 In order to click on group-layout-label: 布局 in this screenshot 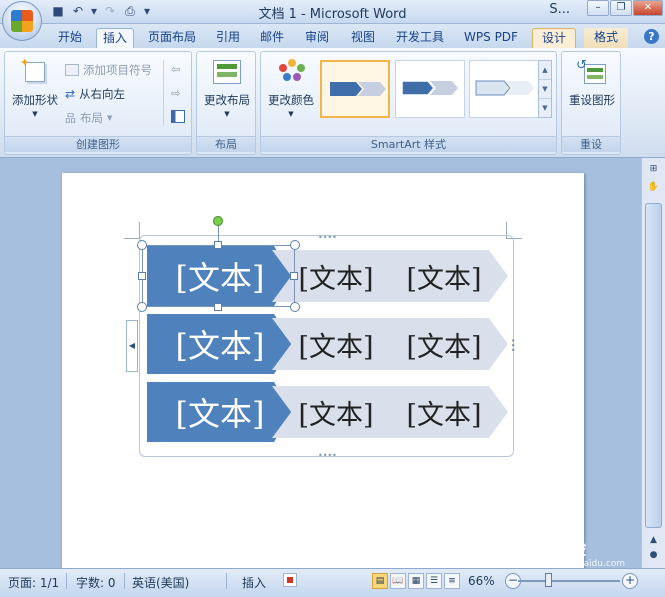, I will do `click(226, 144)`.